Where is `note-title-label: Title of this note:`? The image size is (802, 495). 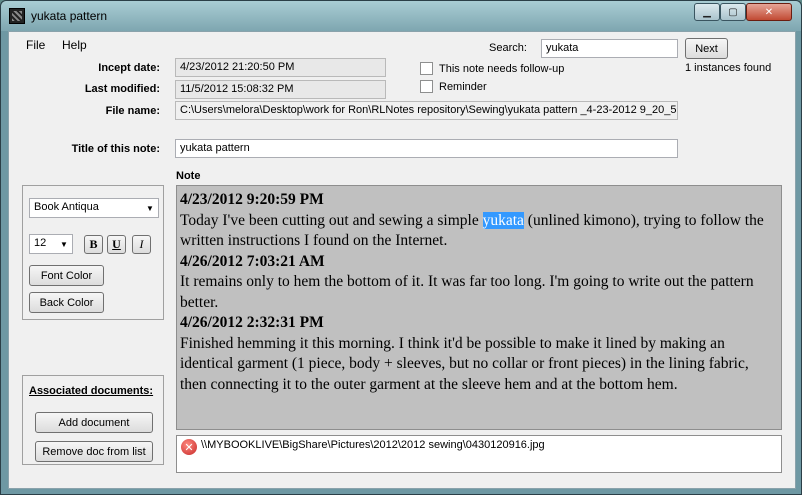 note-title-label: Title of this note: is located at coordinates (115, 149).